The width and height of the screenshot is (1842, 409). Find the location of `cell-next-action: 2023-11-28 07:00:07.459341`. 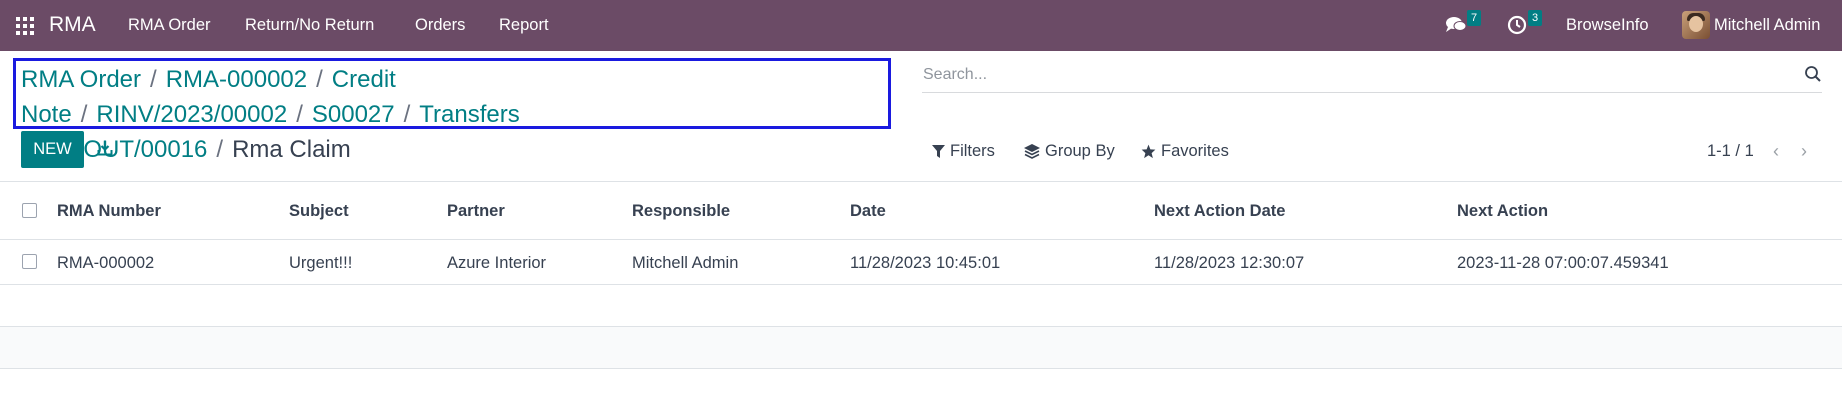

cell-next-action: 2023-11-28 07:00:07.459341 is located at coordinates (1563, 263).